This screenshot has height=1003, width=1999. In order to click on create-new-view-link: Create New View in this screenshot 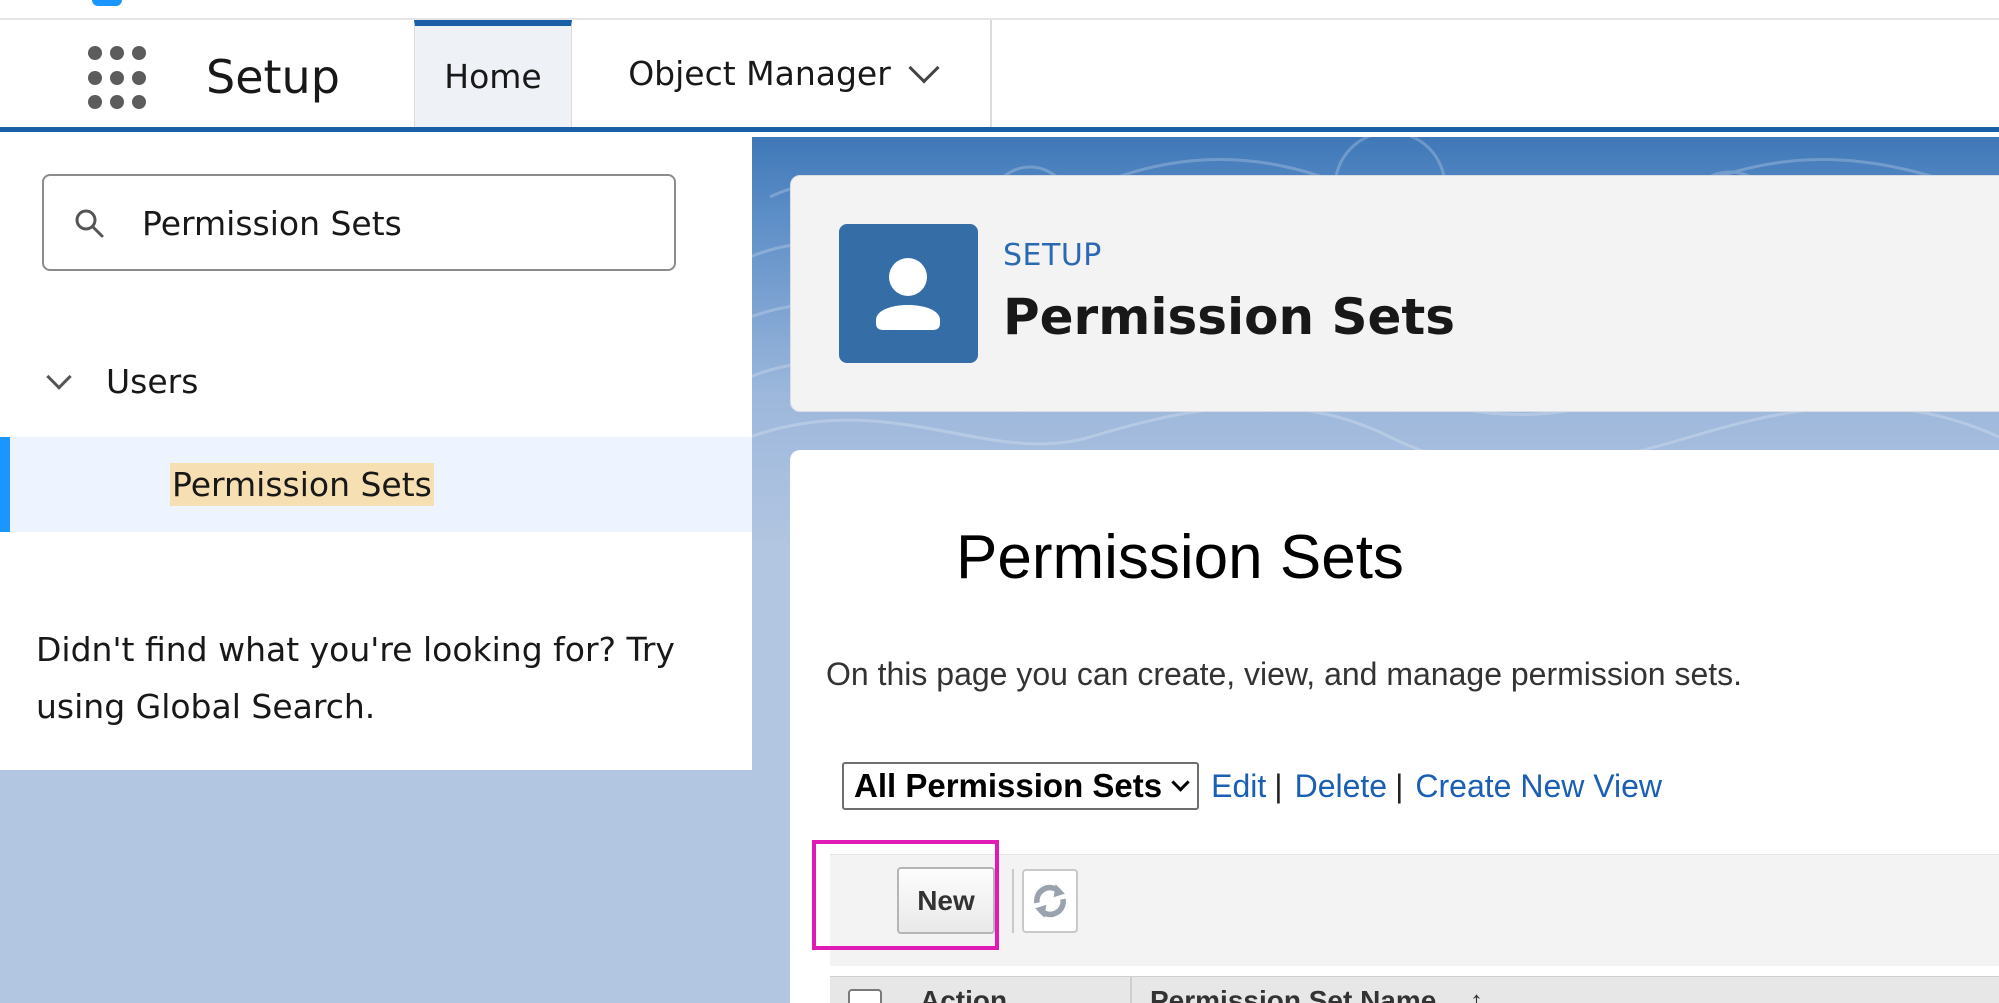, I will do `click(1538, 786)`.